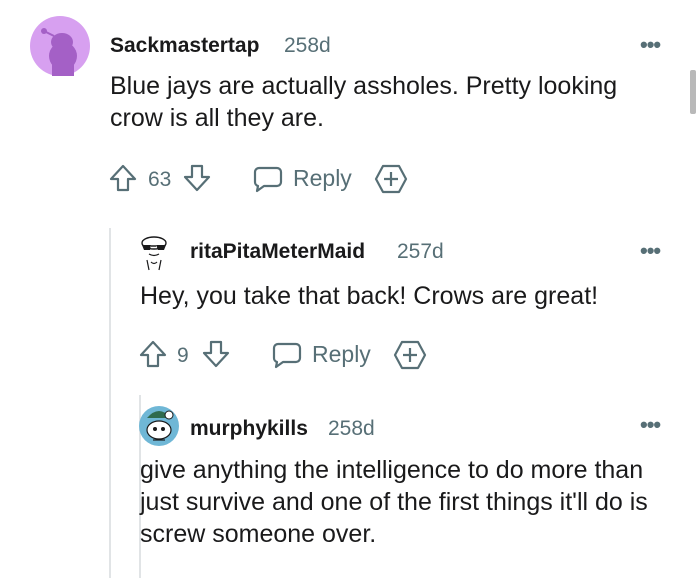  Describe the element at coordinates (183, 355) in the screenshot. I see `vote-count: 9` at that location.